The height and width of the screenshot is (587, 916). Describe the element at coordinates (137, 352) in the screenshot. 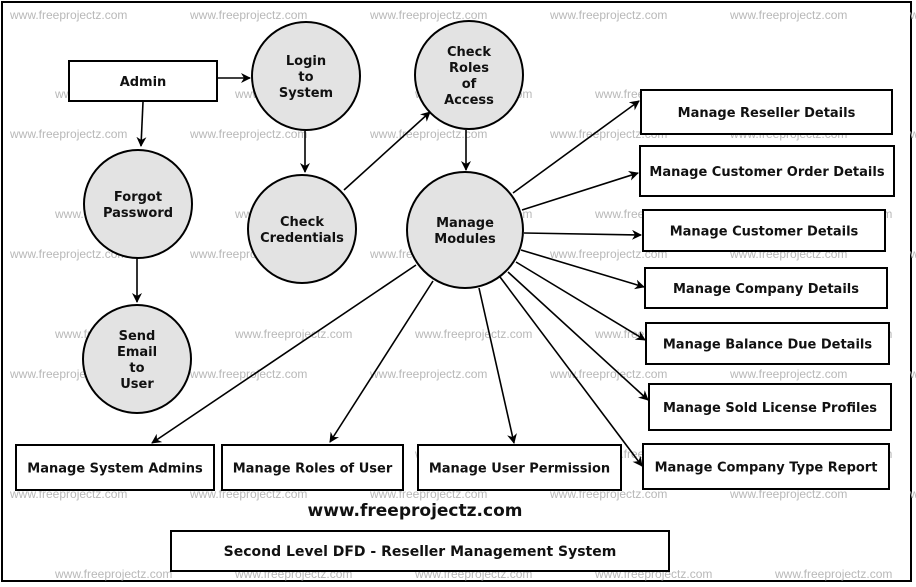

I see `process-label: Email` at that location.